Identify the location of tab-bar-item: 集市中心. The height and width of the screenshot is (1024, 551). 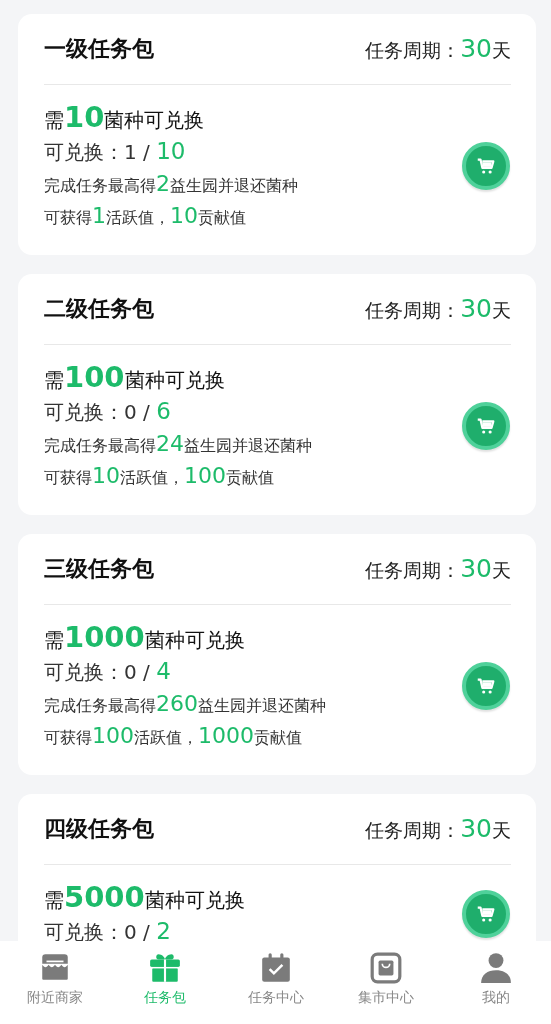
(385, 982).